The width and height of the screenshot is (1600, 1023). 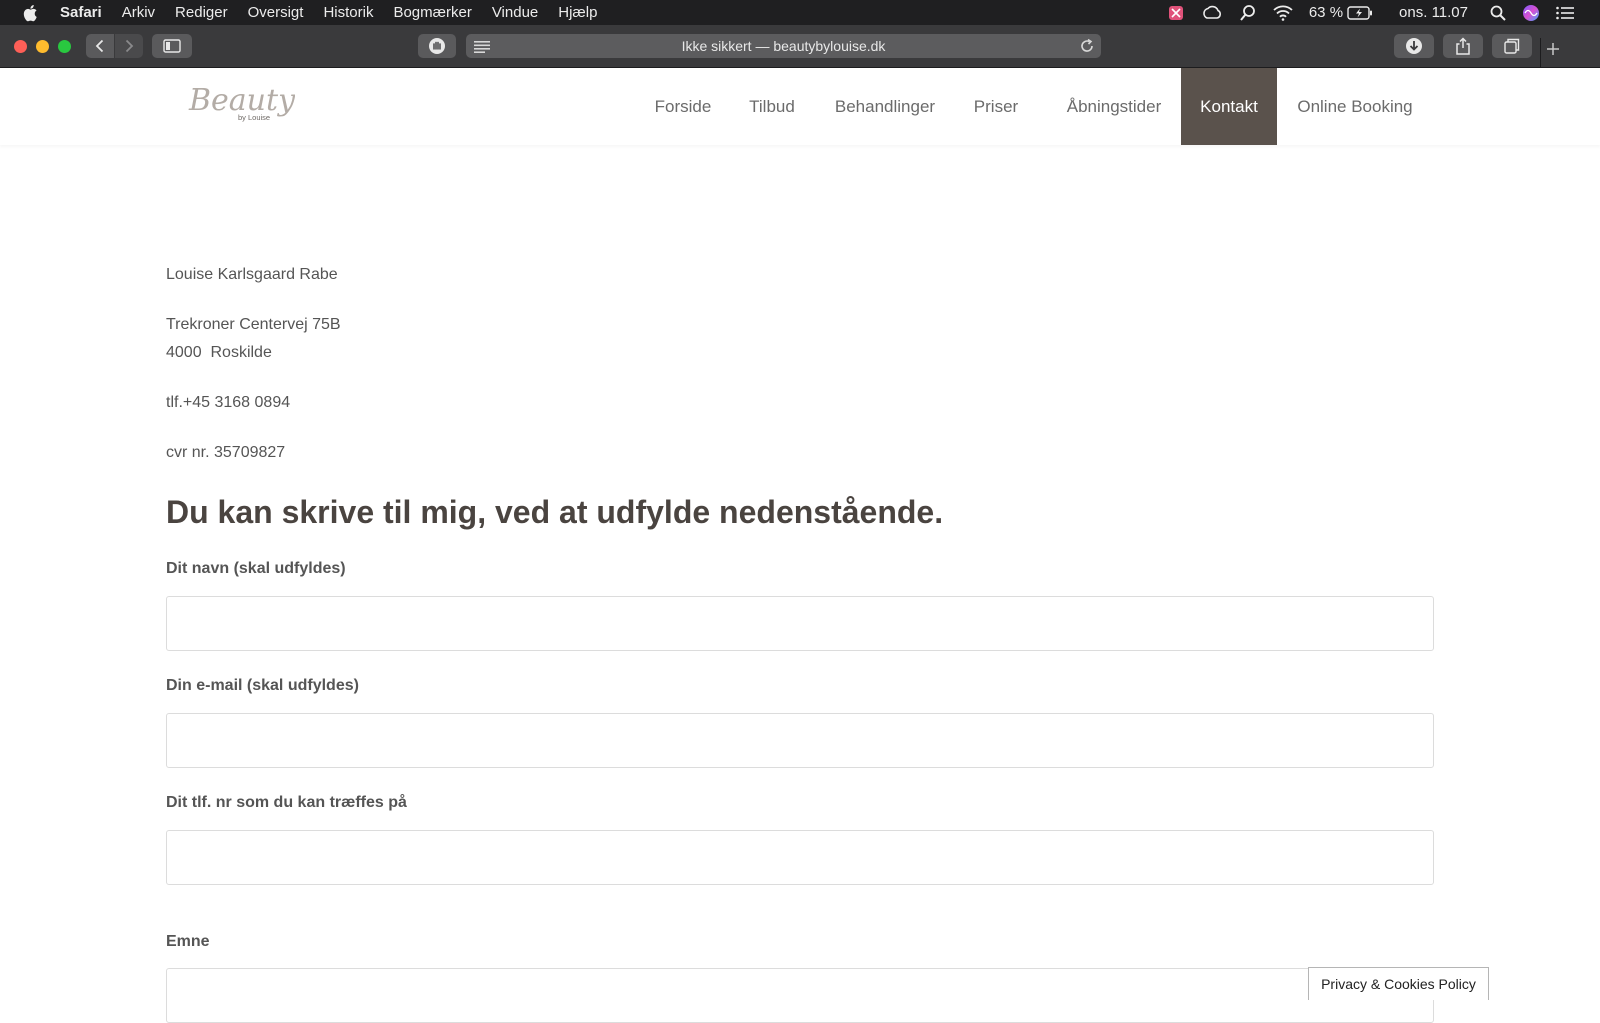 I want to click on chevron-right-icon, so click(x=129, y=46).